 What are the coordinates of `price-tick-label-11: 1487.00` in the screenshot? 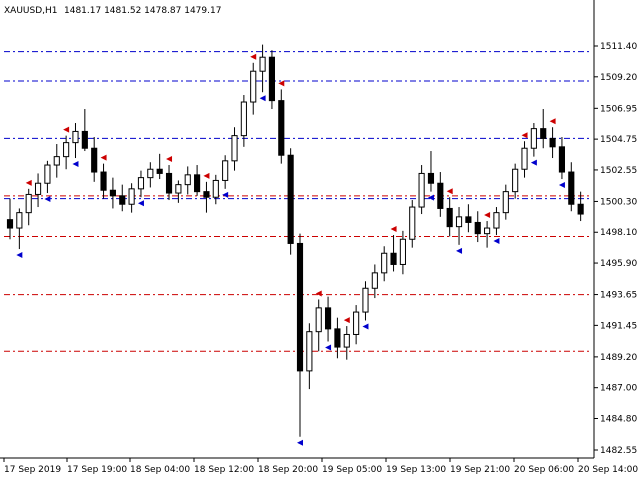 It's located at (618, 389).